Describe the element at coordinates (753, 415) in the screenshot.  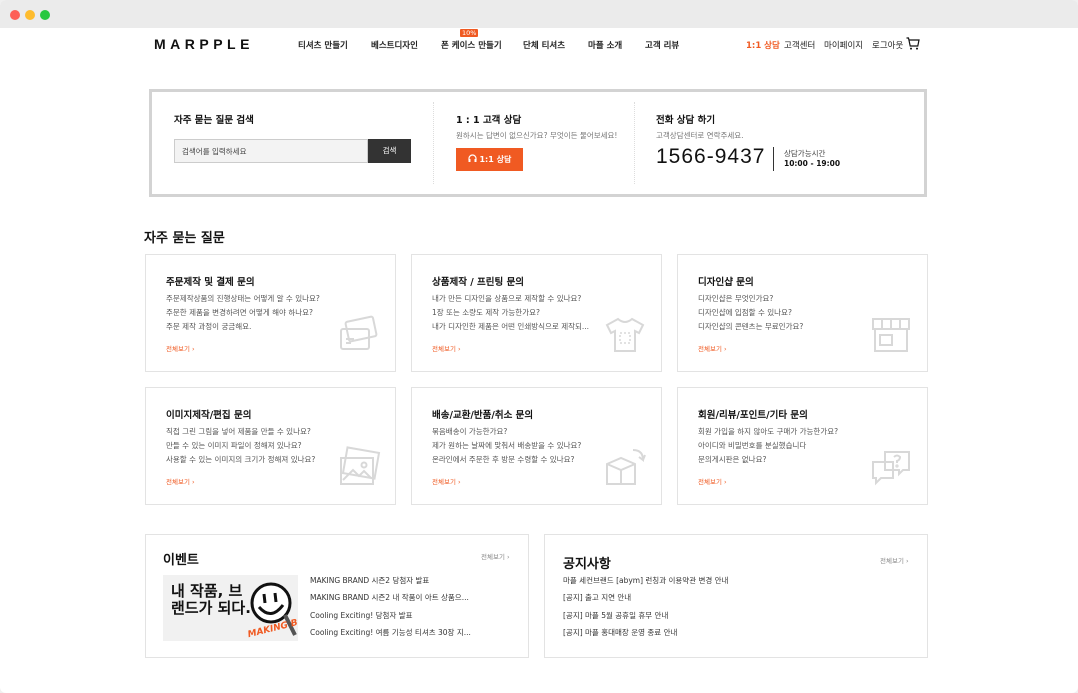
I see `card-title: 회원/리뷰/포인트/기타 문의` at that location.